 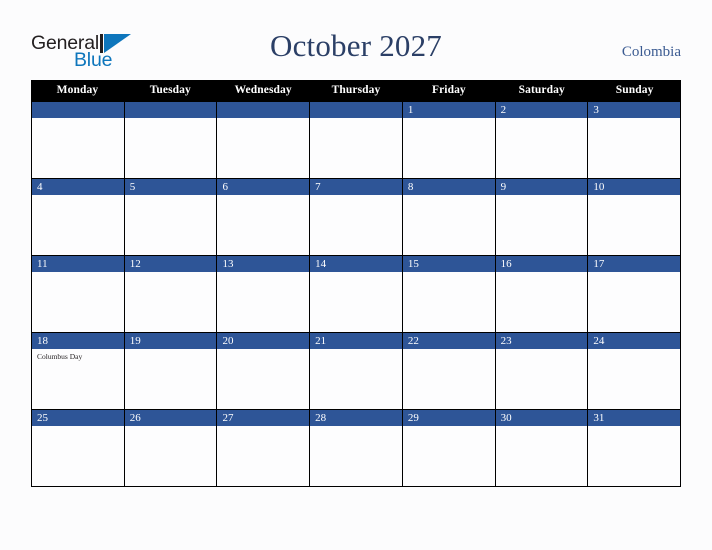 What do you see at coordinates (263, 418) in the screenshot?
I see `day-number: 27` at bounding box center [263, 418].